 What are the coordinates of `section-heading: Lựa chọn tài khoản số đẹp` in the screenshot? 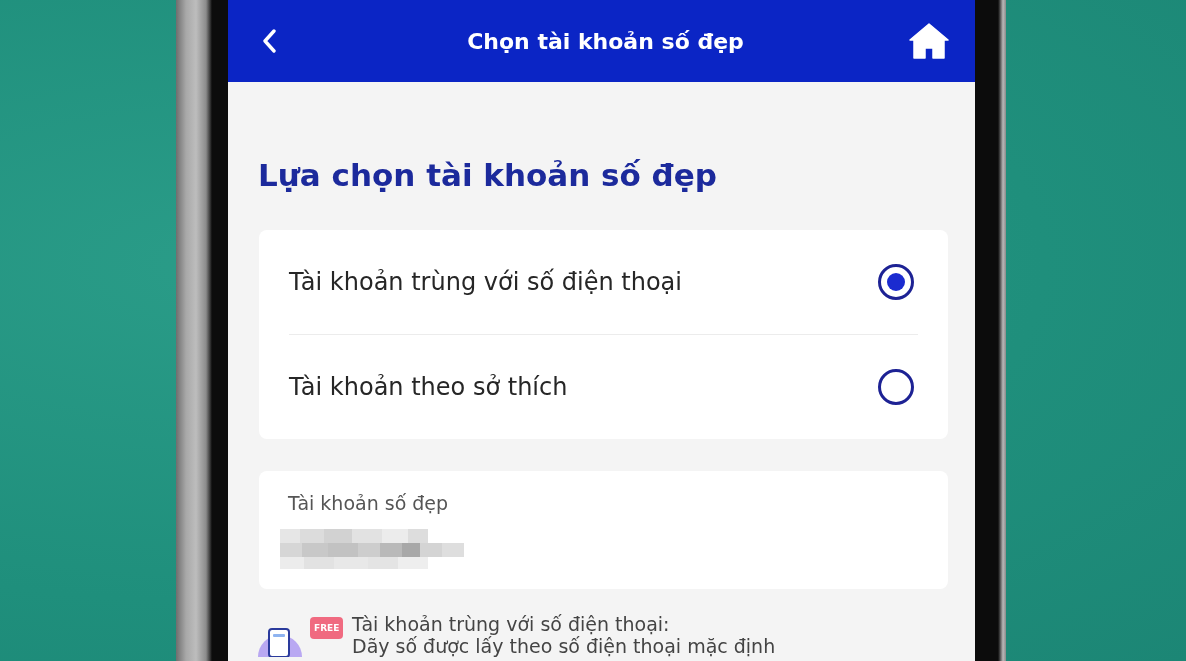 It's located at (488, 175).